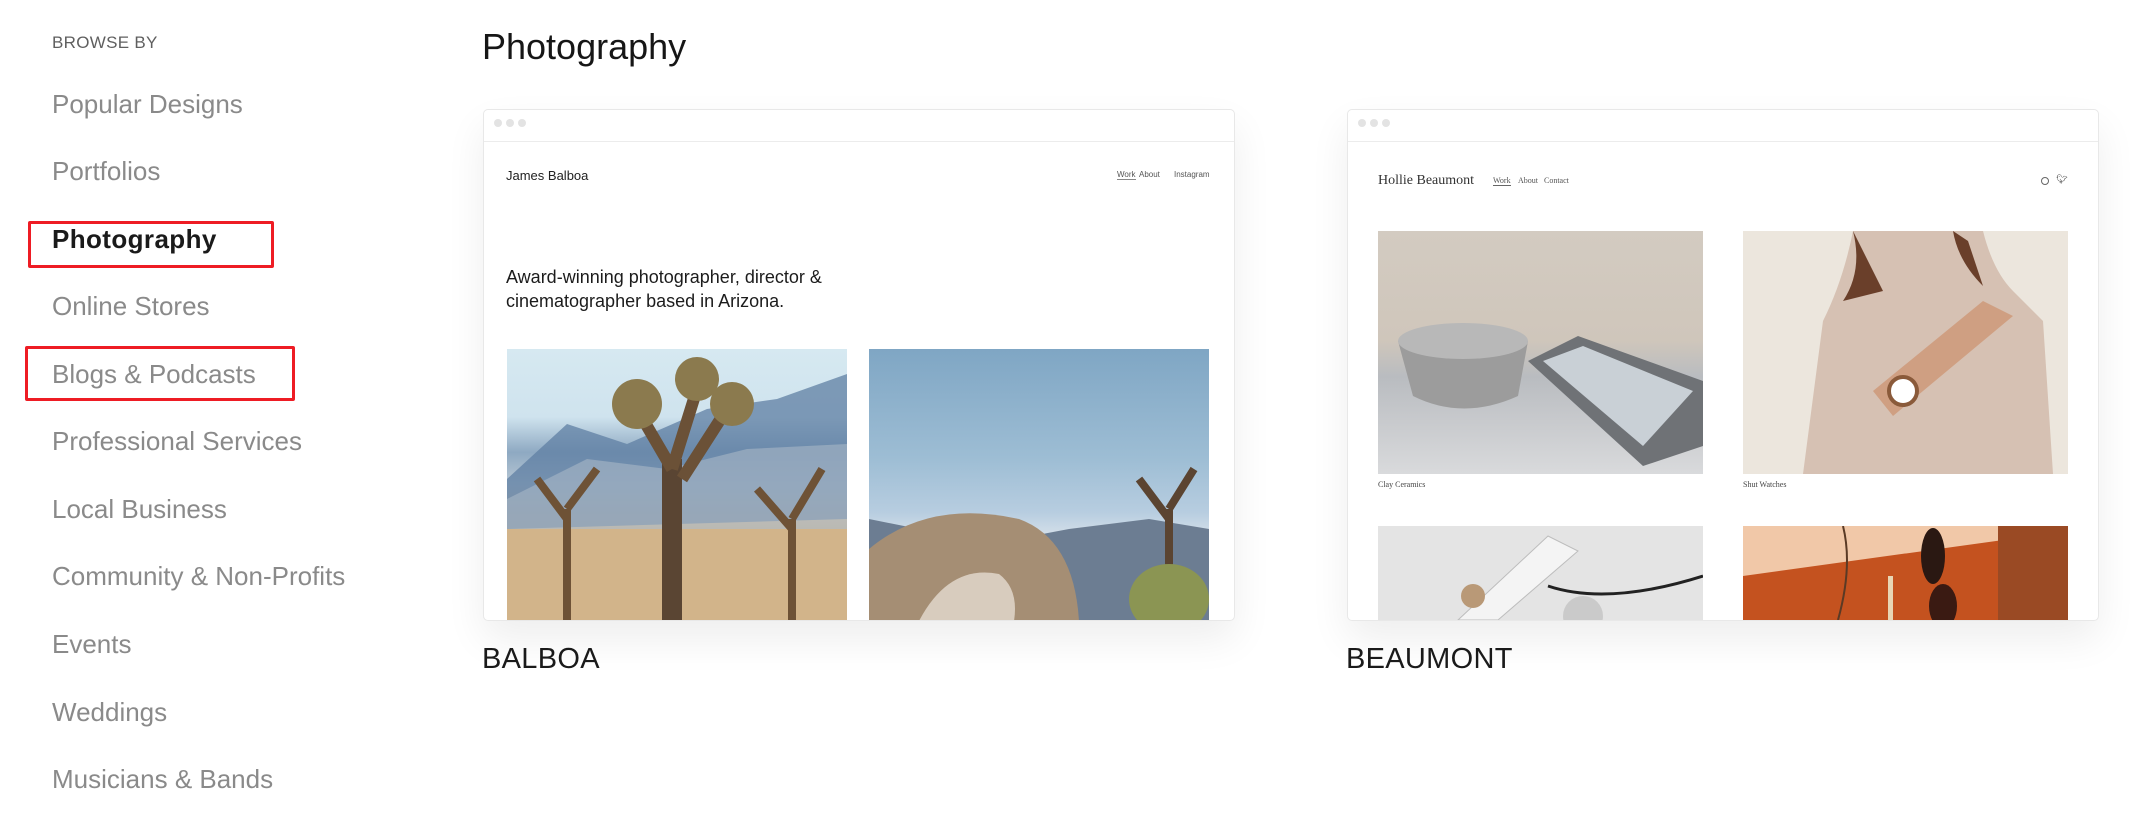 Image resolution: width=2136 pixels, height=824 pixels. What do you see at coordinates (645, 301) in the screenshot?
I see `preview-headline-line2: cinematographer based in Arizona.` at bounding box center [645, 301].